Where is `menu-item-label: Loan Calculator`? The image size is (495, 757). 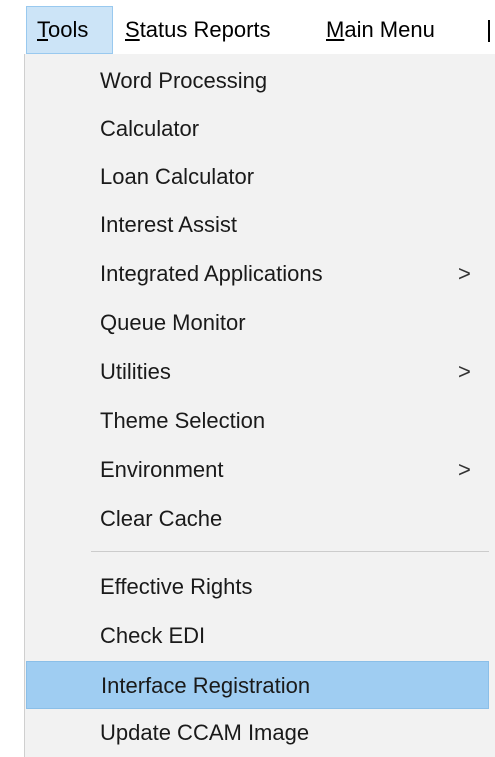 menu-item-label: Loan Calculator is located at coordinates (177, 176).